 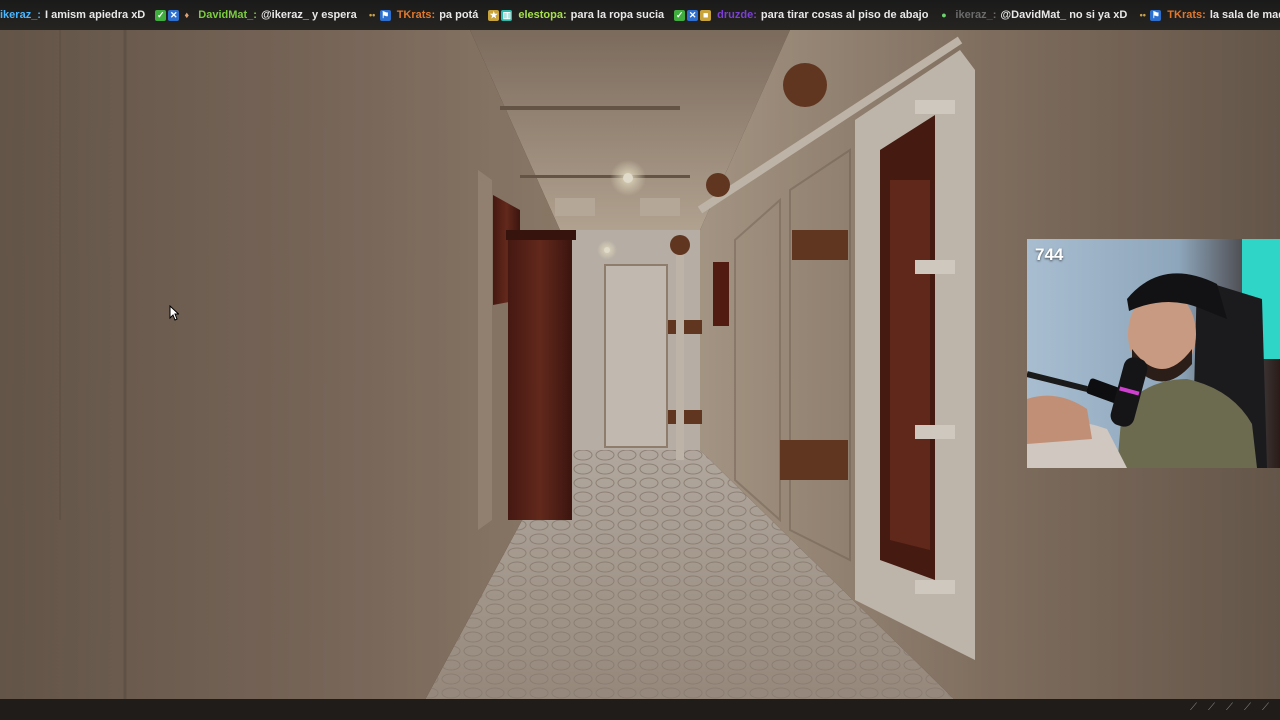 I want to click on chat-text: @DavidMat_ no si ya xD, so click(x=1064, y=15).